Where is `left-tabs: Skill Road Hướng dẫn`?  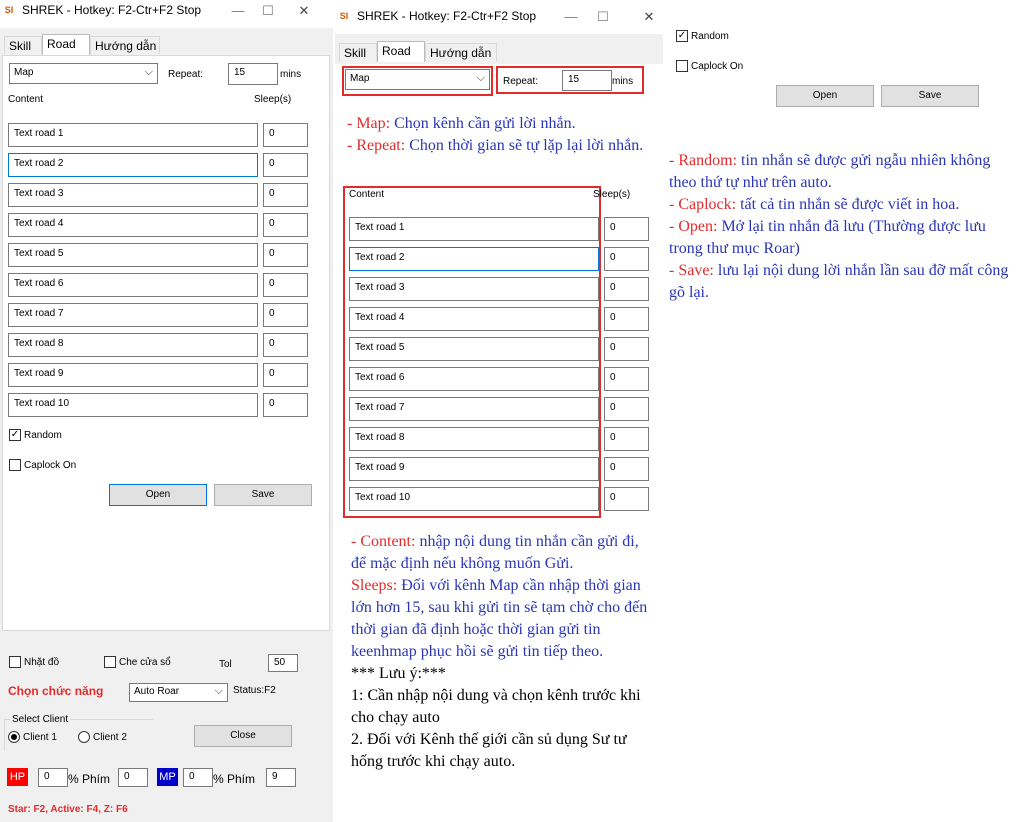 left-tabs: Skill Road Hướng dẫn is located at coordinates (152, 44).